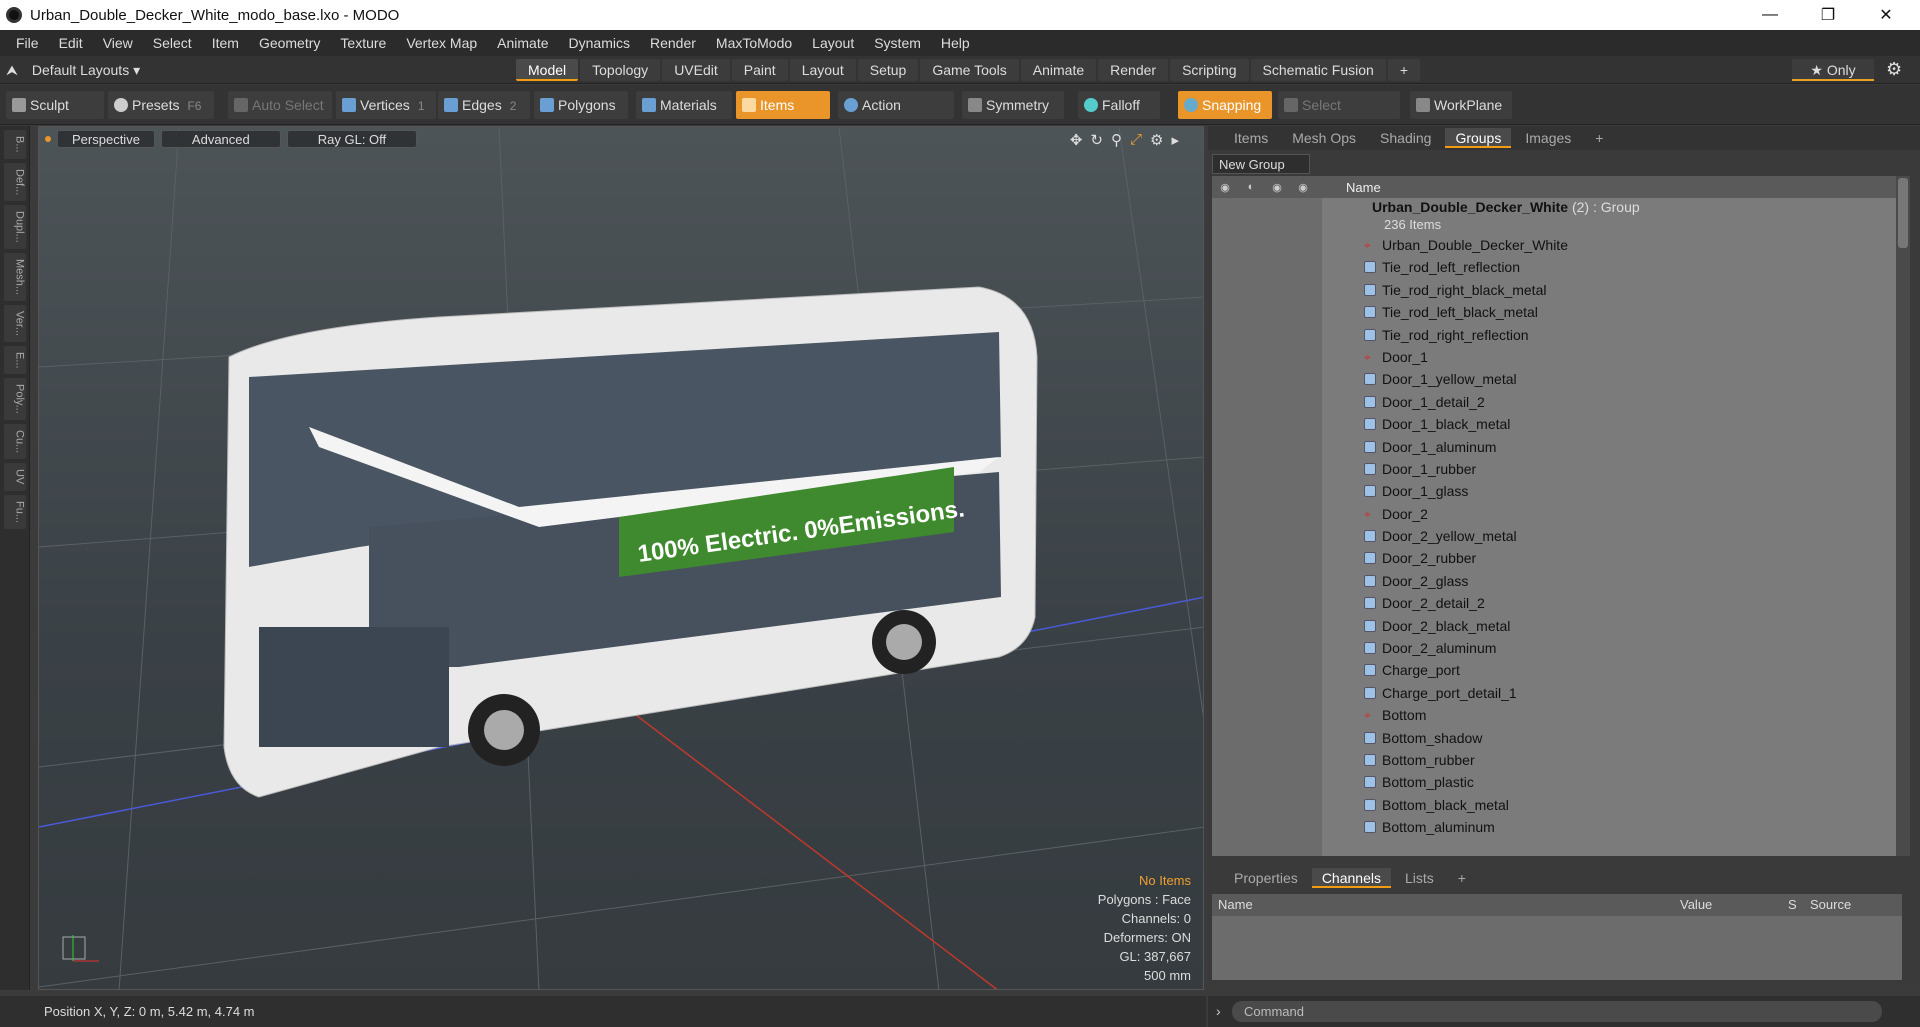 Image resolution: width=1920 pixels, height=1027 pixels. I want to click on menu-maxtomodo: MaxToModo, so click(754, 43).